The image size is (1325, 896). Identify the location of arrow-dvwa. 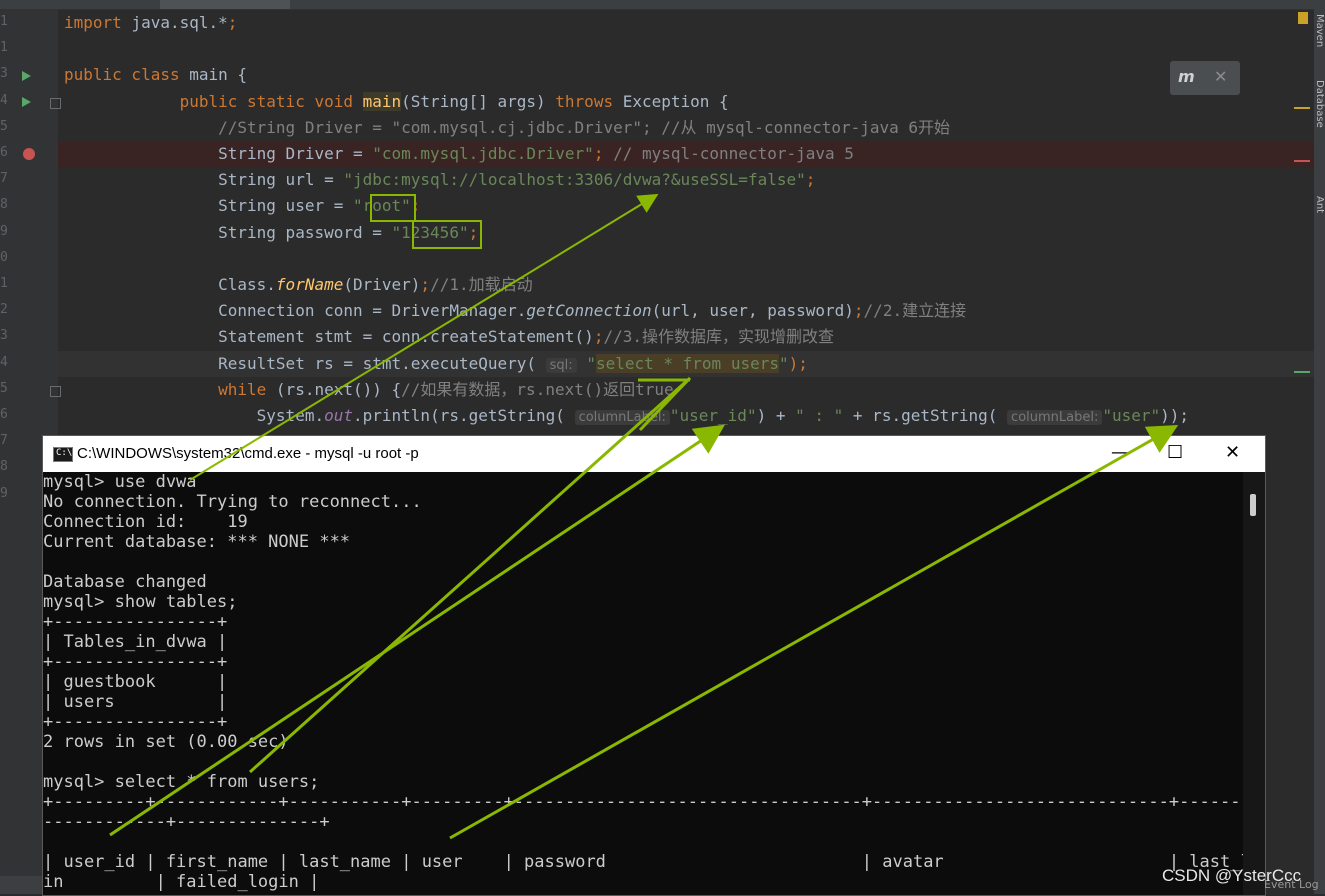
(424, 337).